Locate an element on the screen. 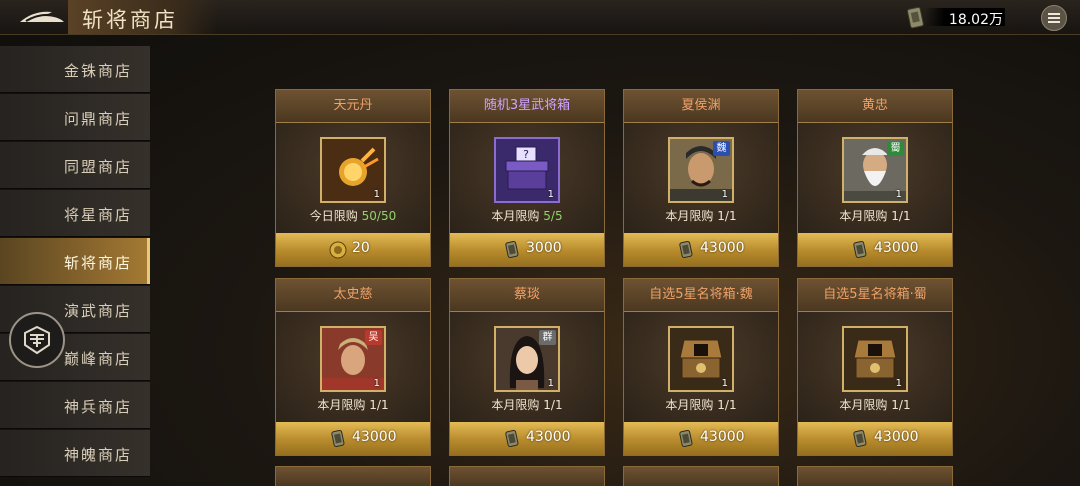 The width and height of the screenshot is (1080, 486). sidebar-item-label: 巅峰商店 is located at coordinates (97, 359).